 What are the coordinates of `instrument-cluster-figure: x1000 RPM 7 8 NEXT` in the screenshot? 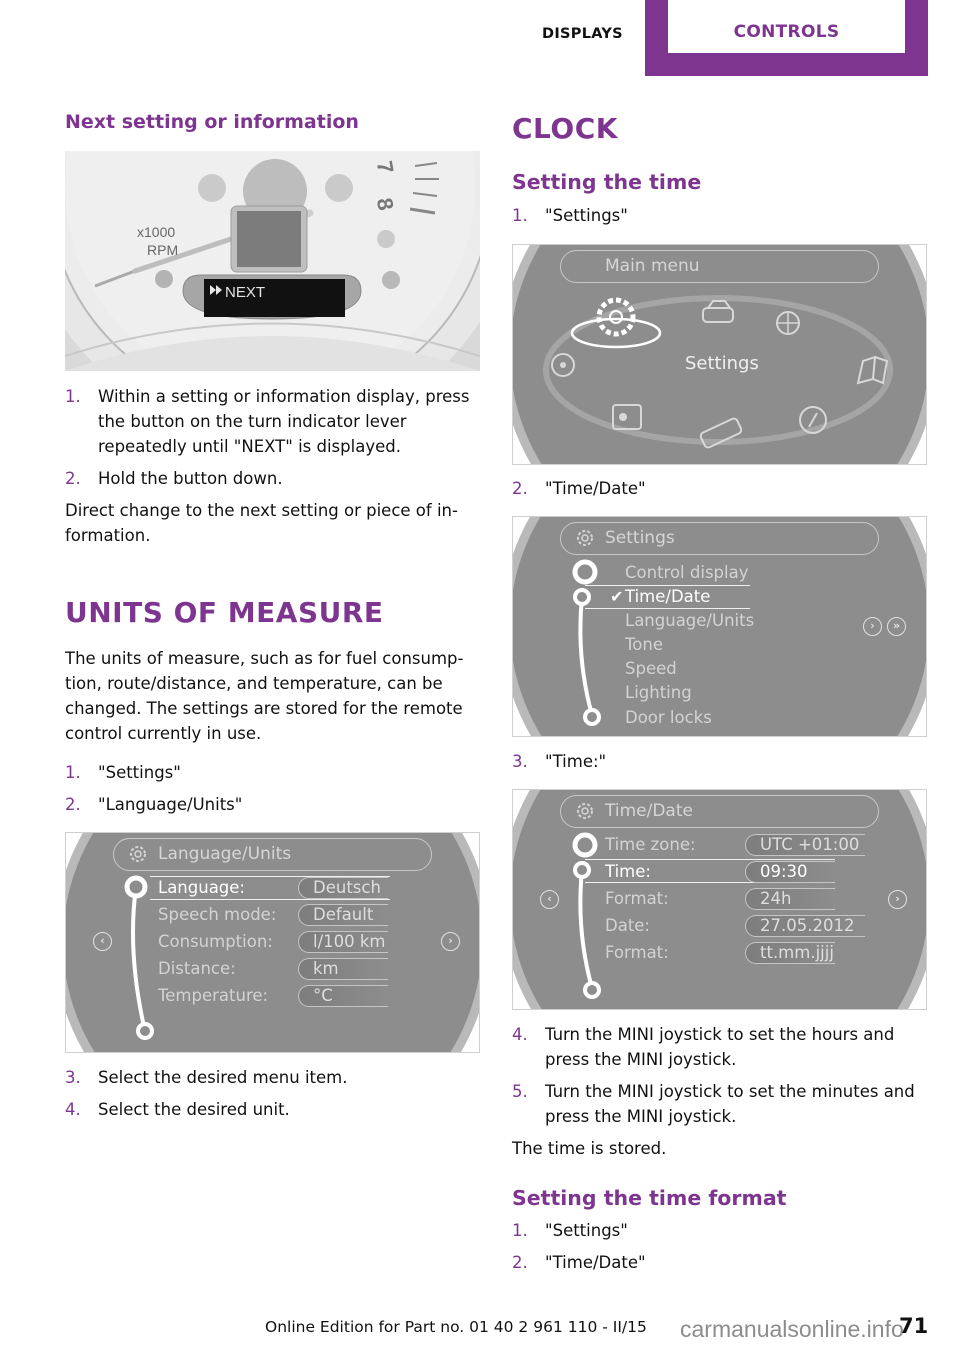 It's located at (272, 261).